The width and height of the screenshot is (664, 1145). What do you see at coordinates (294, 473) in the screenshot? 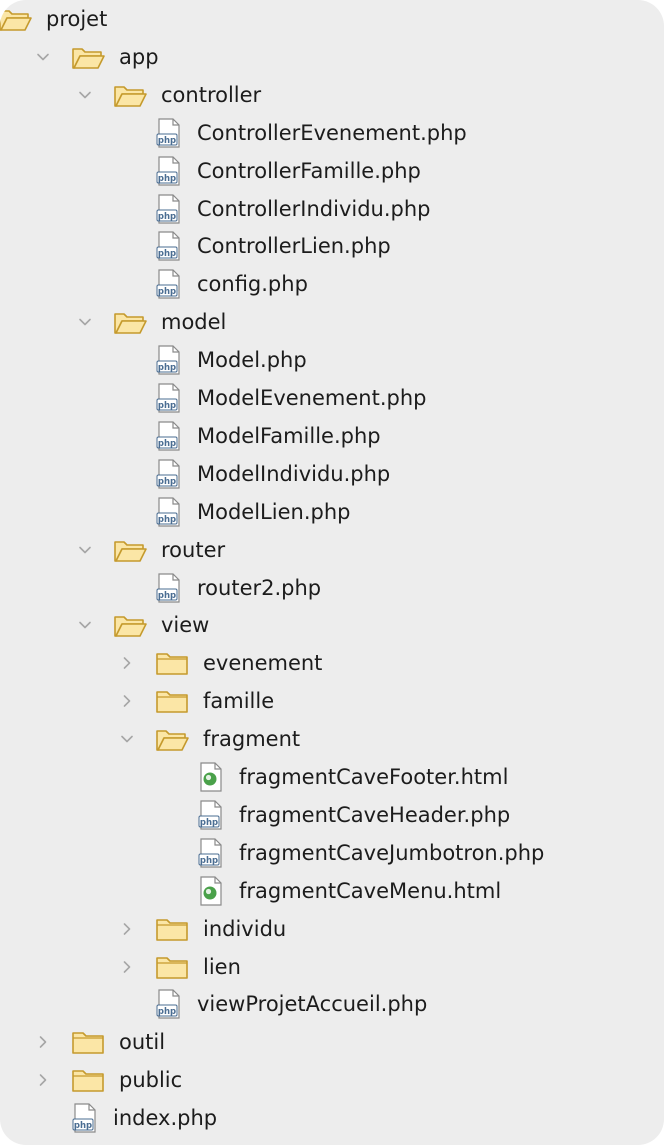
I see `tree-item-label: ModelIndividu.php` at bounding box center [294, 473].